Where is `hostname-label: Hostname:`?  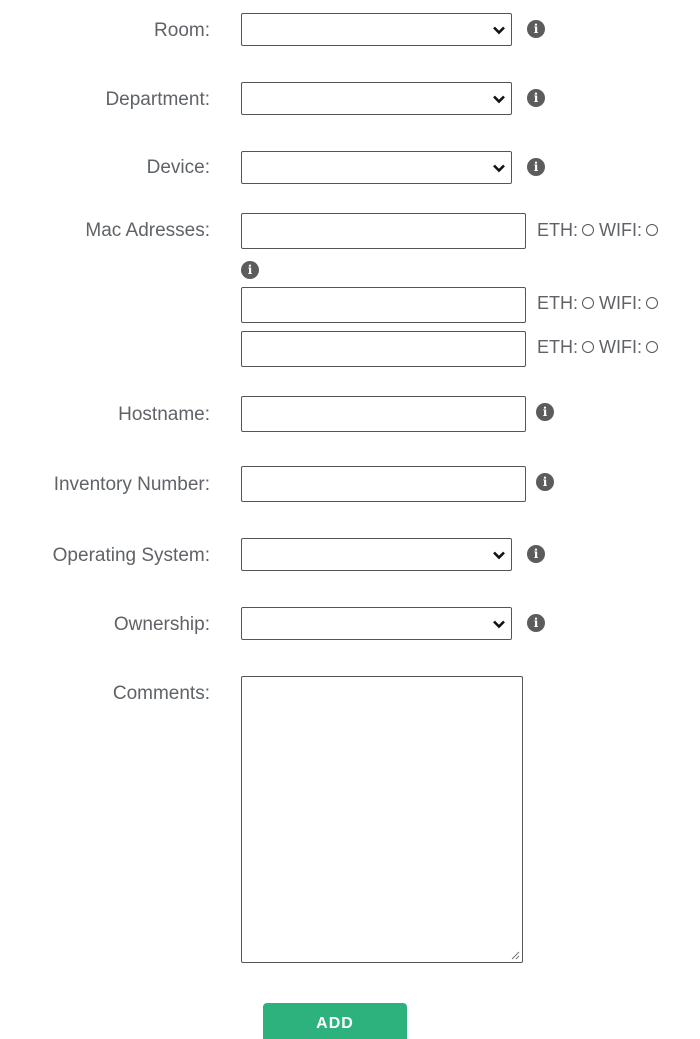 hostname-label: Hostname: is located at coordinates (164, 414).